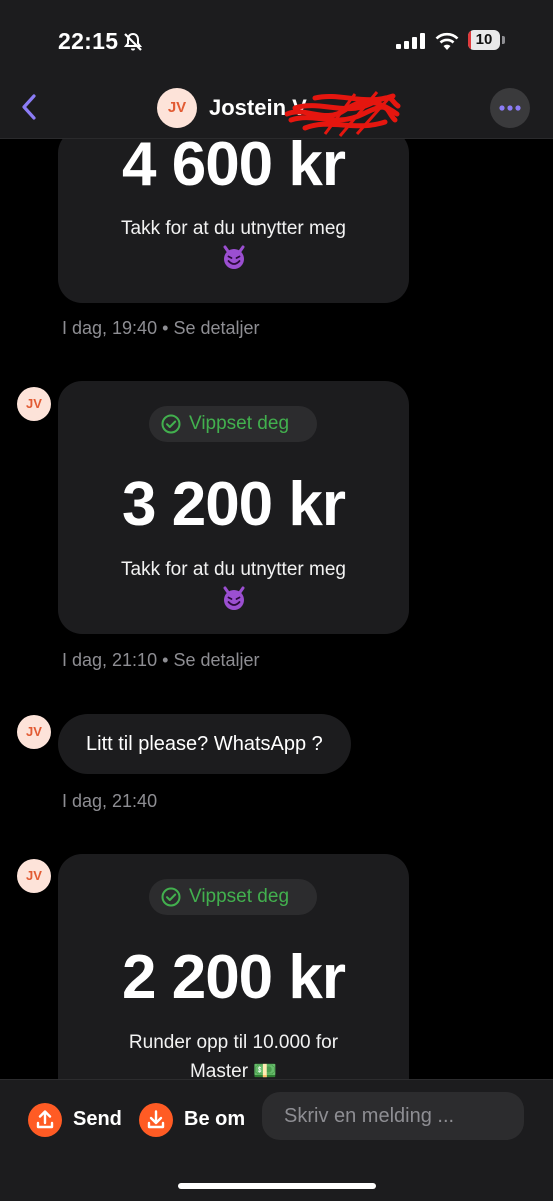 This screenshot has height=1201, width=553. I want to click on home-indicator, so click(277, 1186).